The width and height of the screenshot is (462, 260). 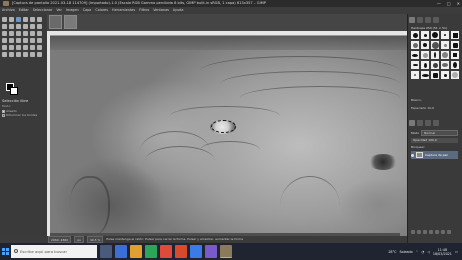 I want to click on airbrush-tool-icon, so click(x=18, y=33).